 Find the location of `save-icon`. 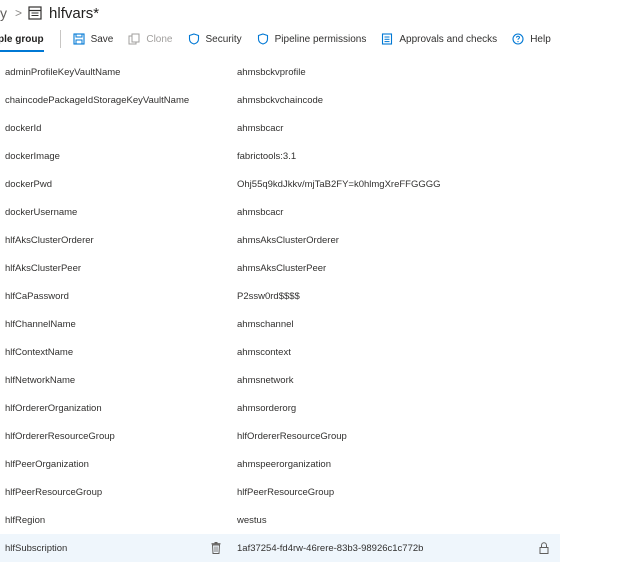

save-icon is located at coordinates (79, 39).